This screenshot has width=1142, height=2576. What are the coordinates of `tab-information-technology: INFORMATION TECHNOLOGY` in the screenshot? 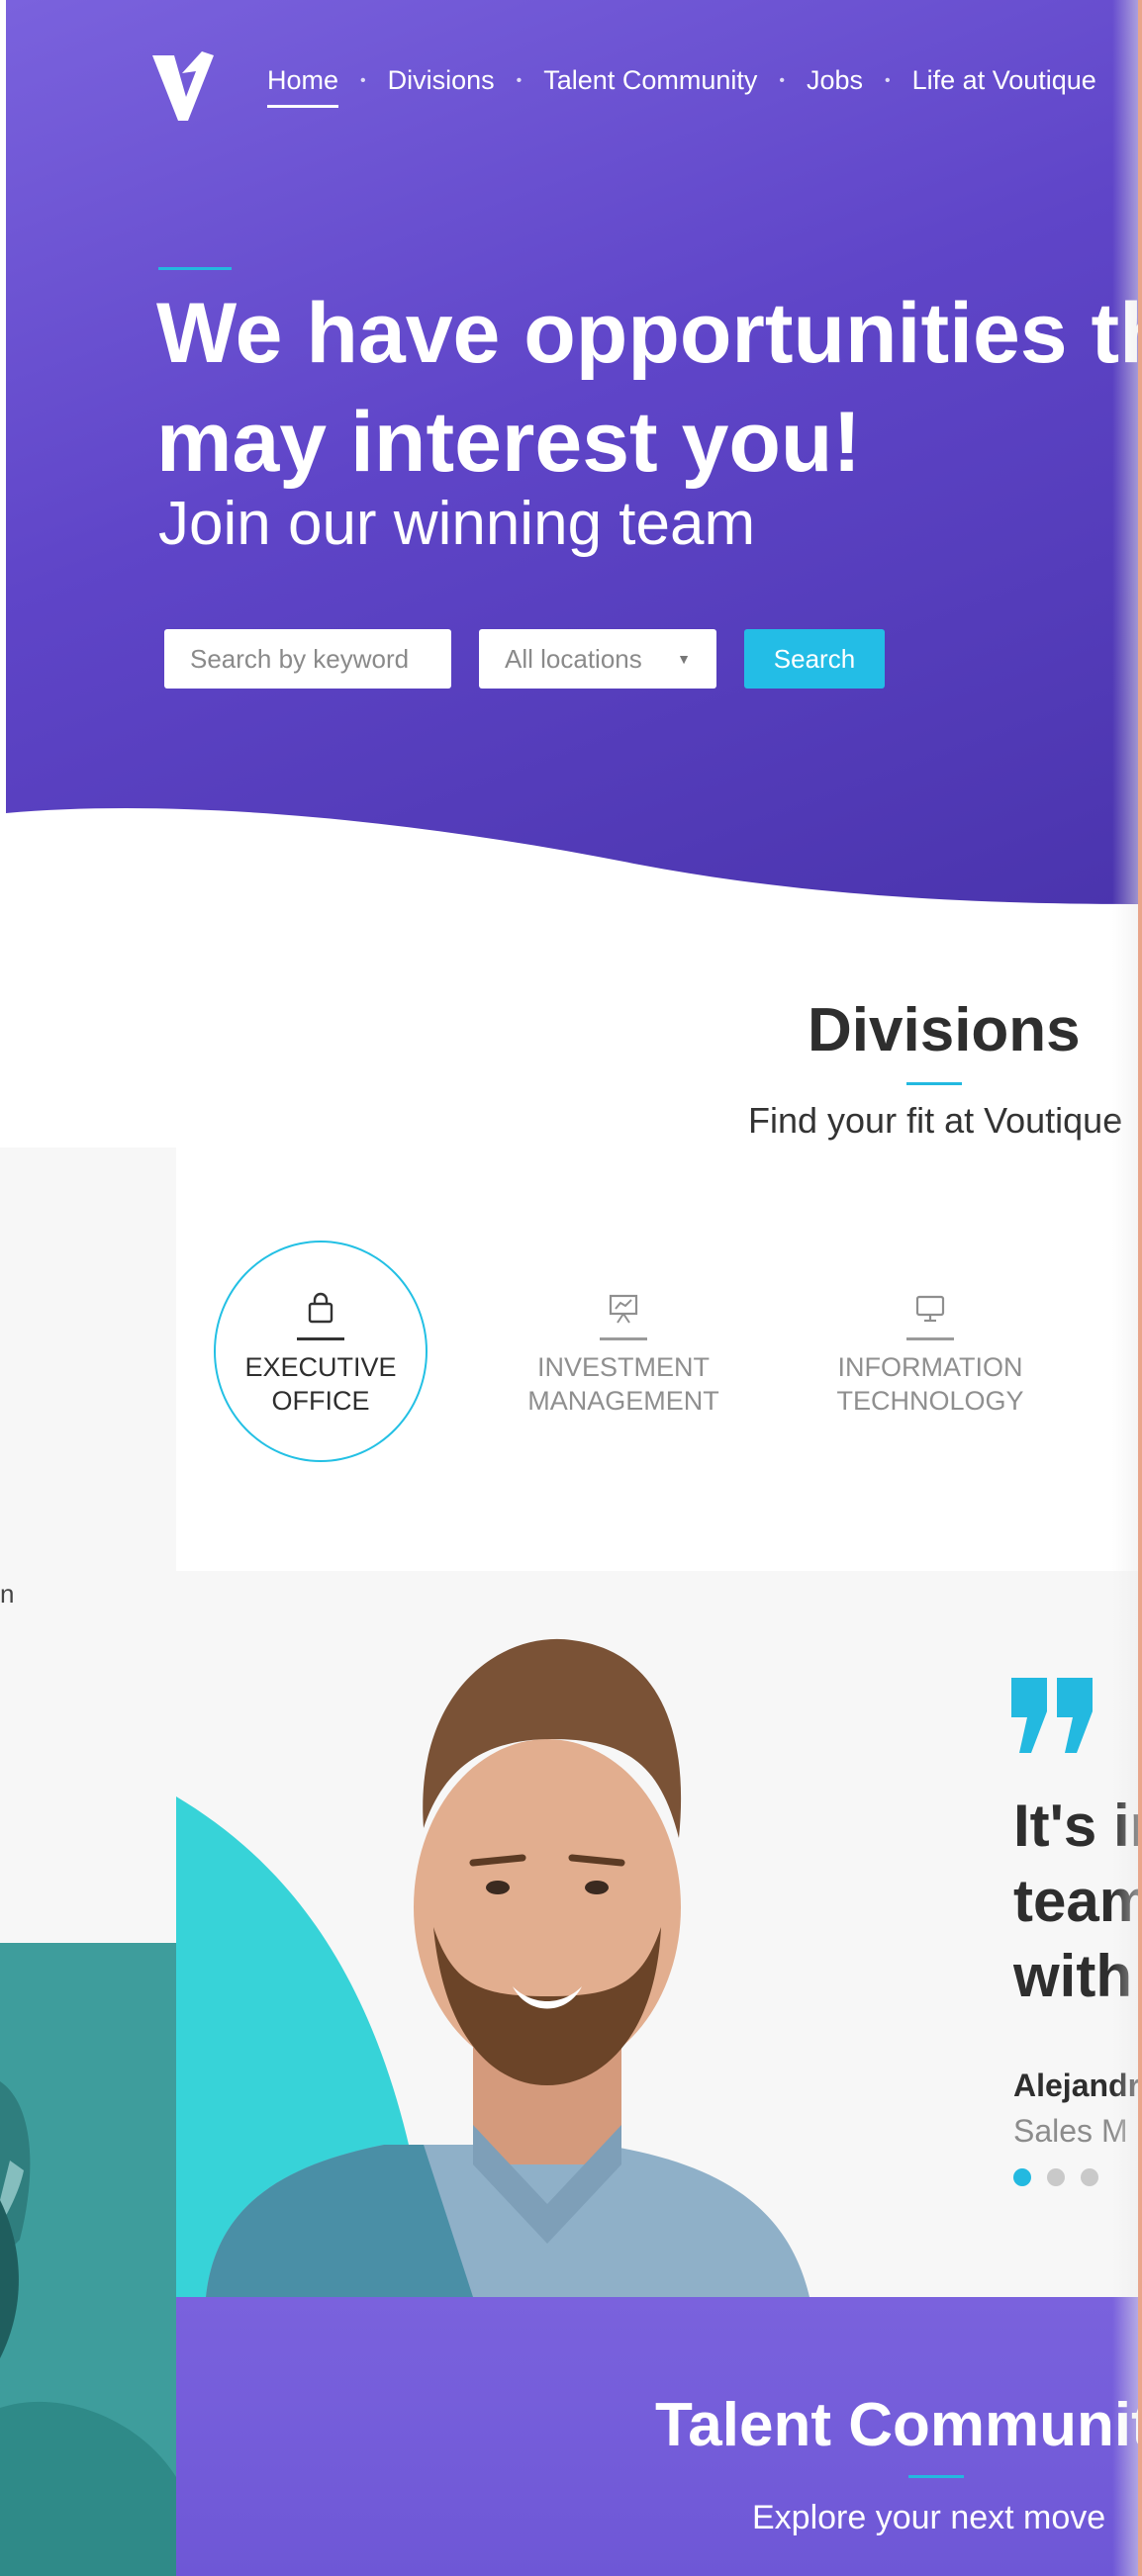 It's located at (930, 1355).